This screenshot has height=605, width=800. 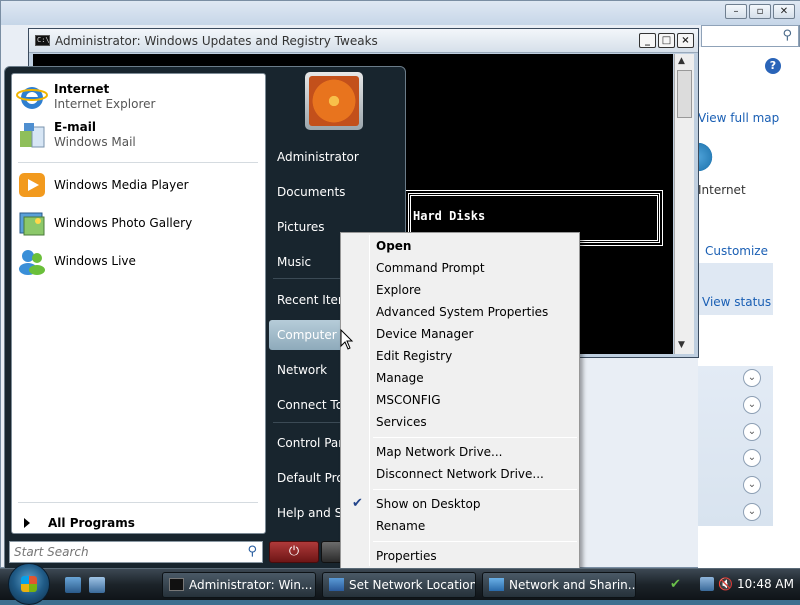 I want to click on media-player-icon, so click(x=32, y=185).